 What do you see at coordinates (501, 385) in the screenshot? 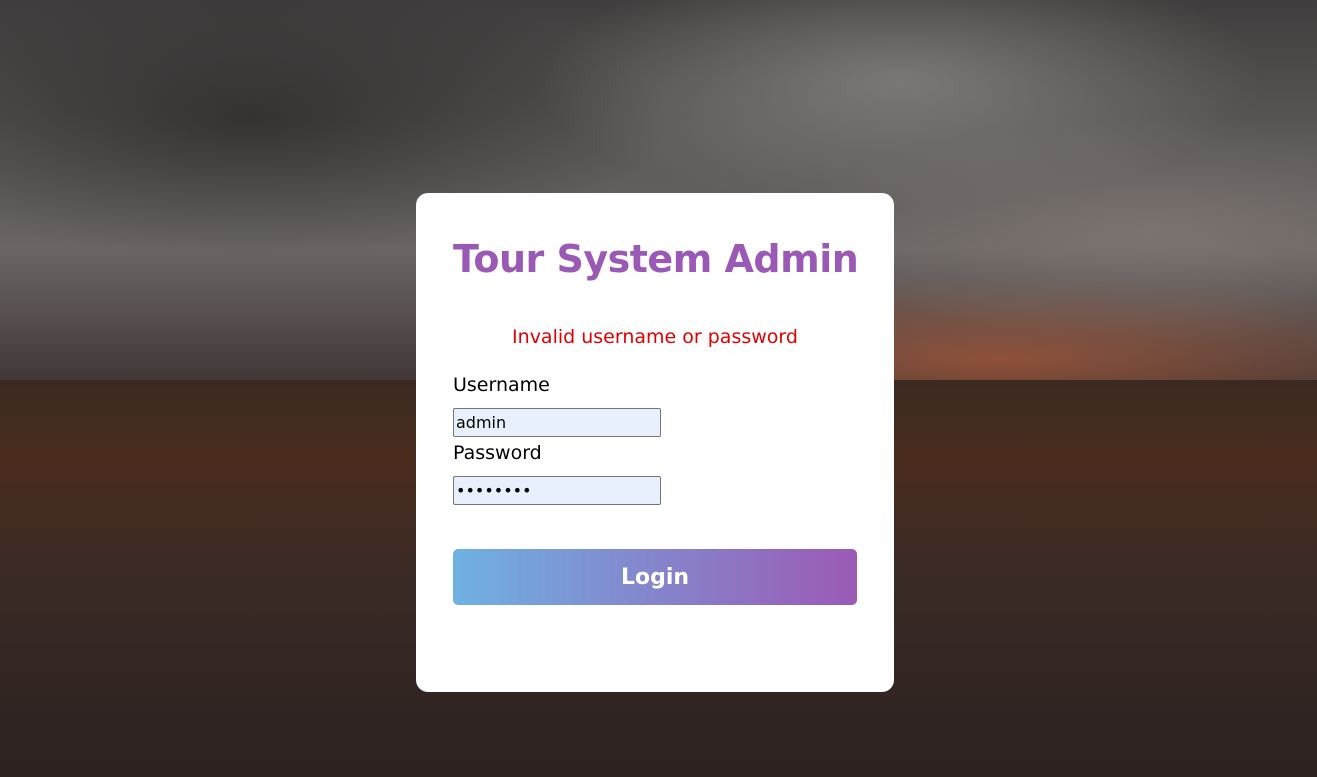
I see `username-label: Username` at bounding box center [501, 385].